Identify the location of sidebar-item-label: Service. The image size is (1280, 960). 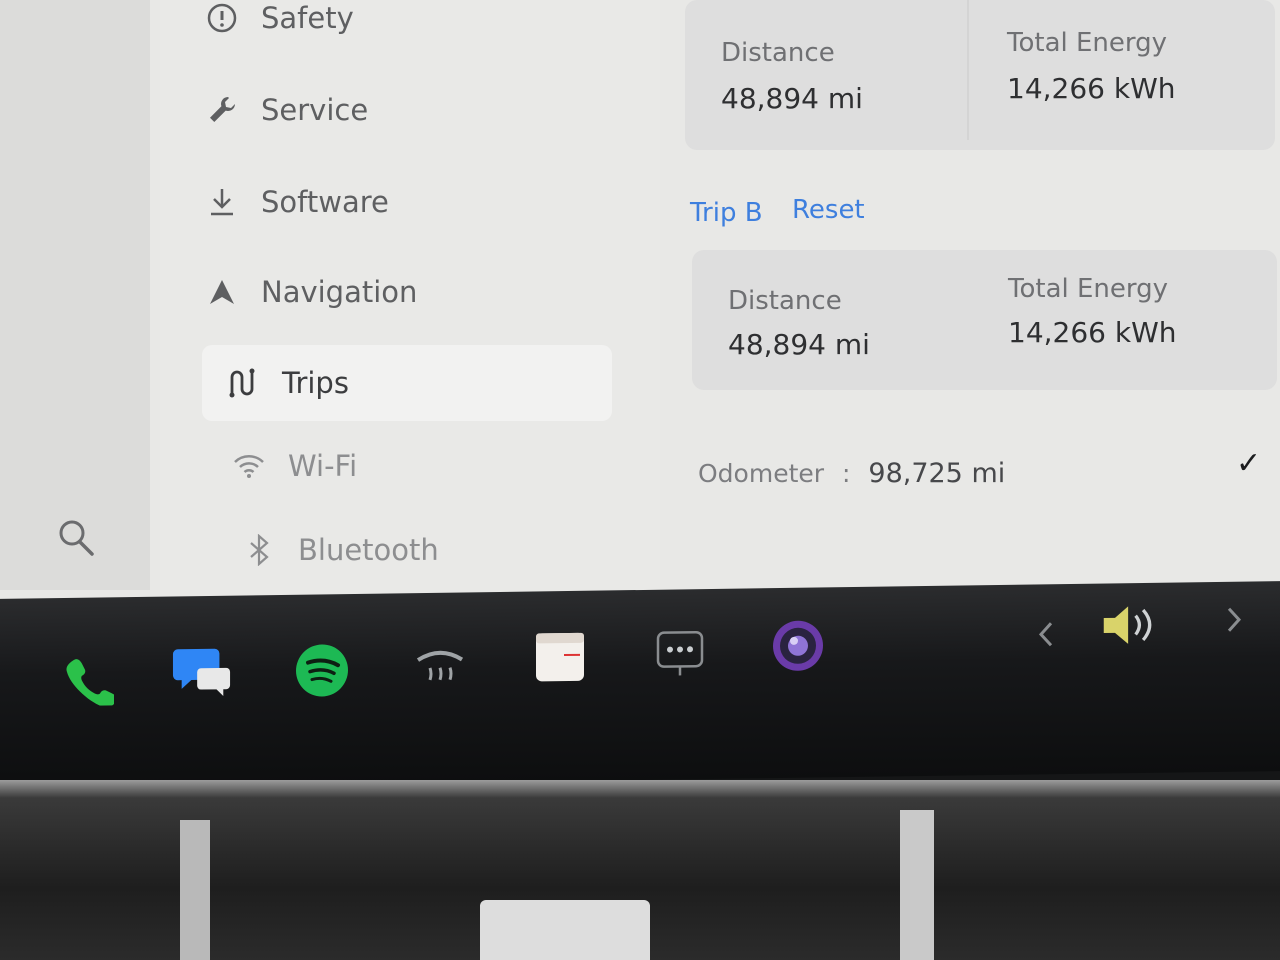
(315, 110).